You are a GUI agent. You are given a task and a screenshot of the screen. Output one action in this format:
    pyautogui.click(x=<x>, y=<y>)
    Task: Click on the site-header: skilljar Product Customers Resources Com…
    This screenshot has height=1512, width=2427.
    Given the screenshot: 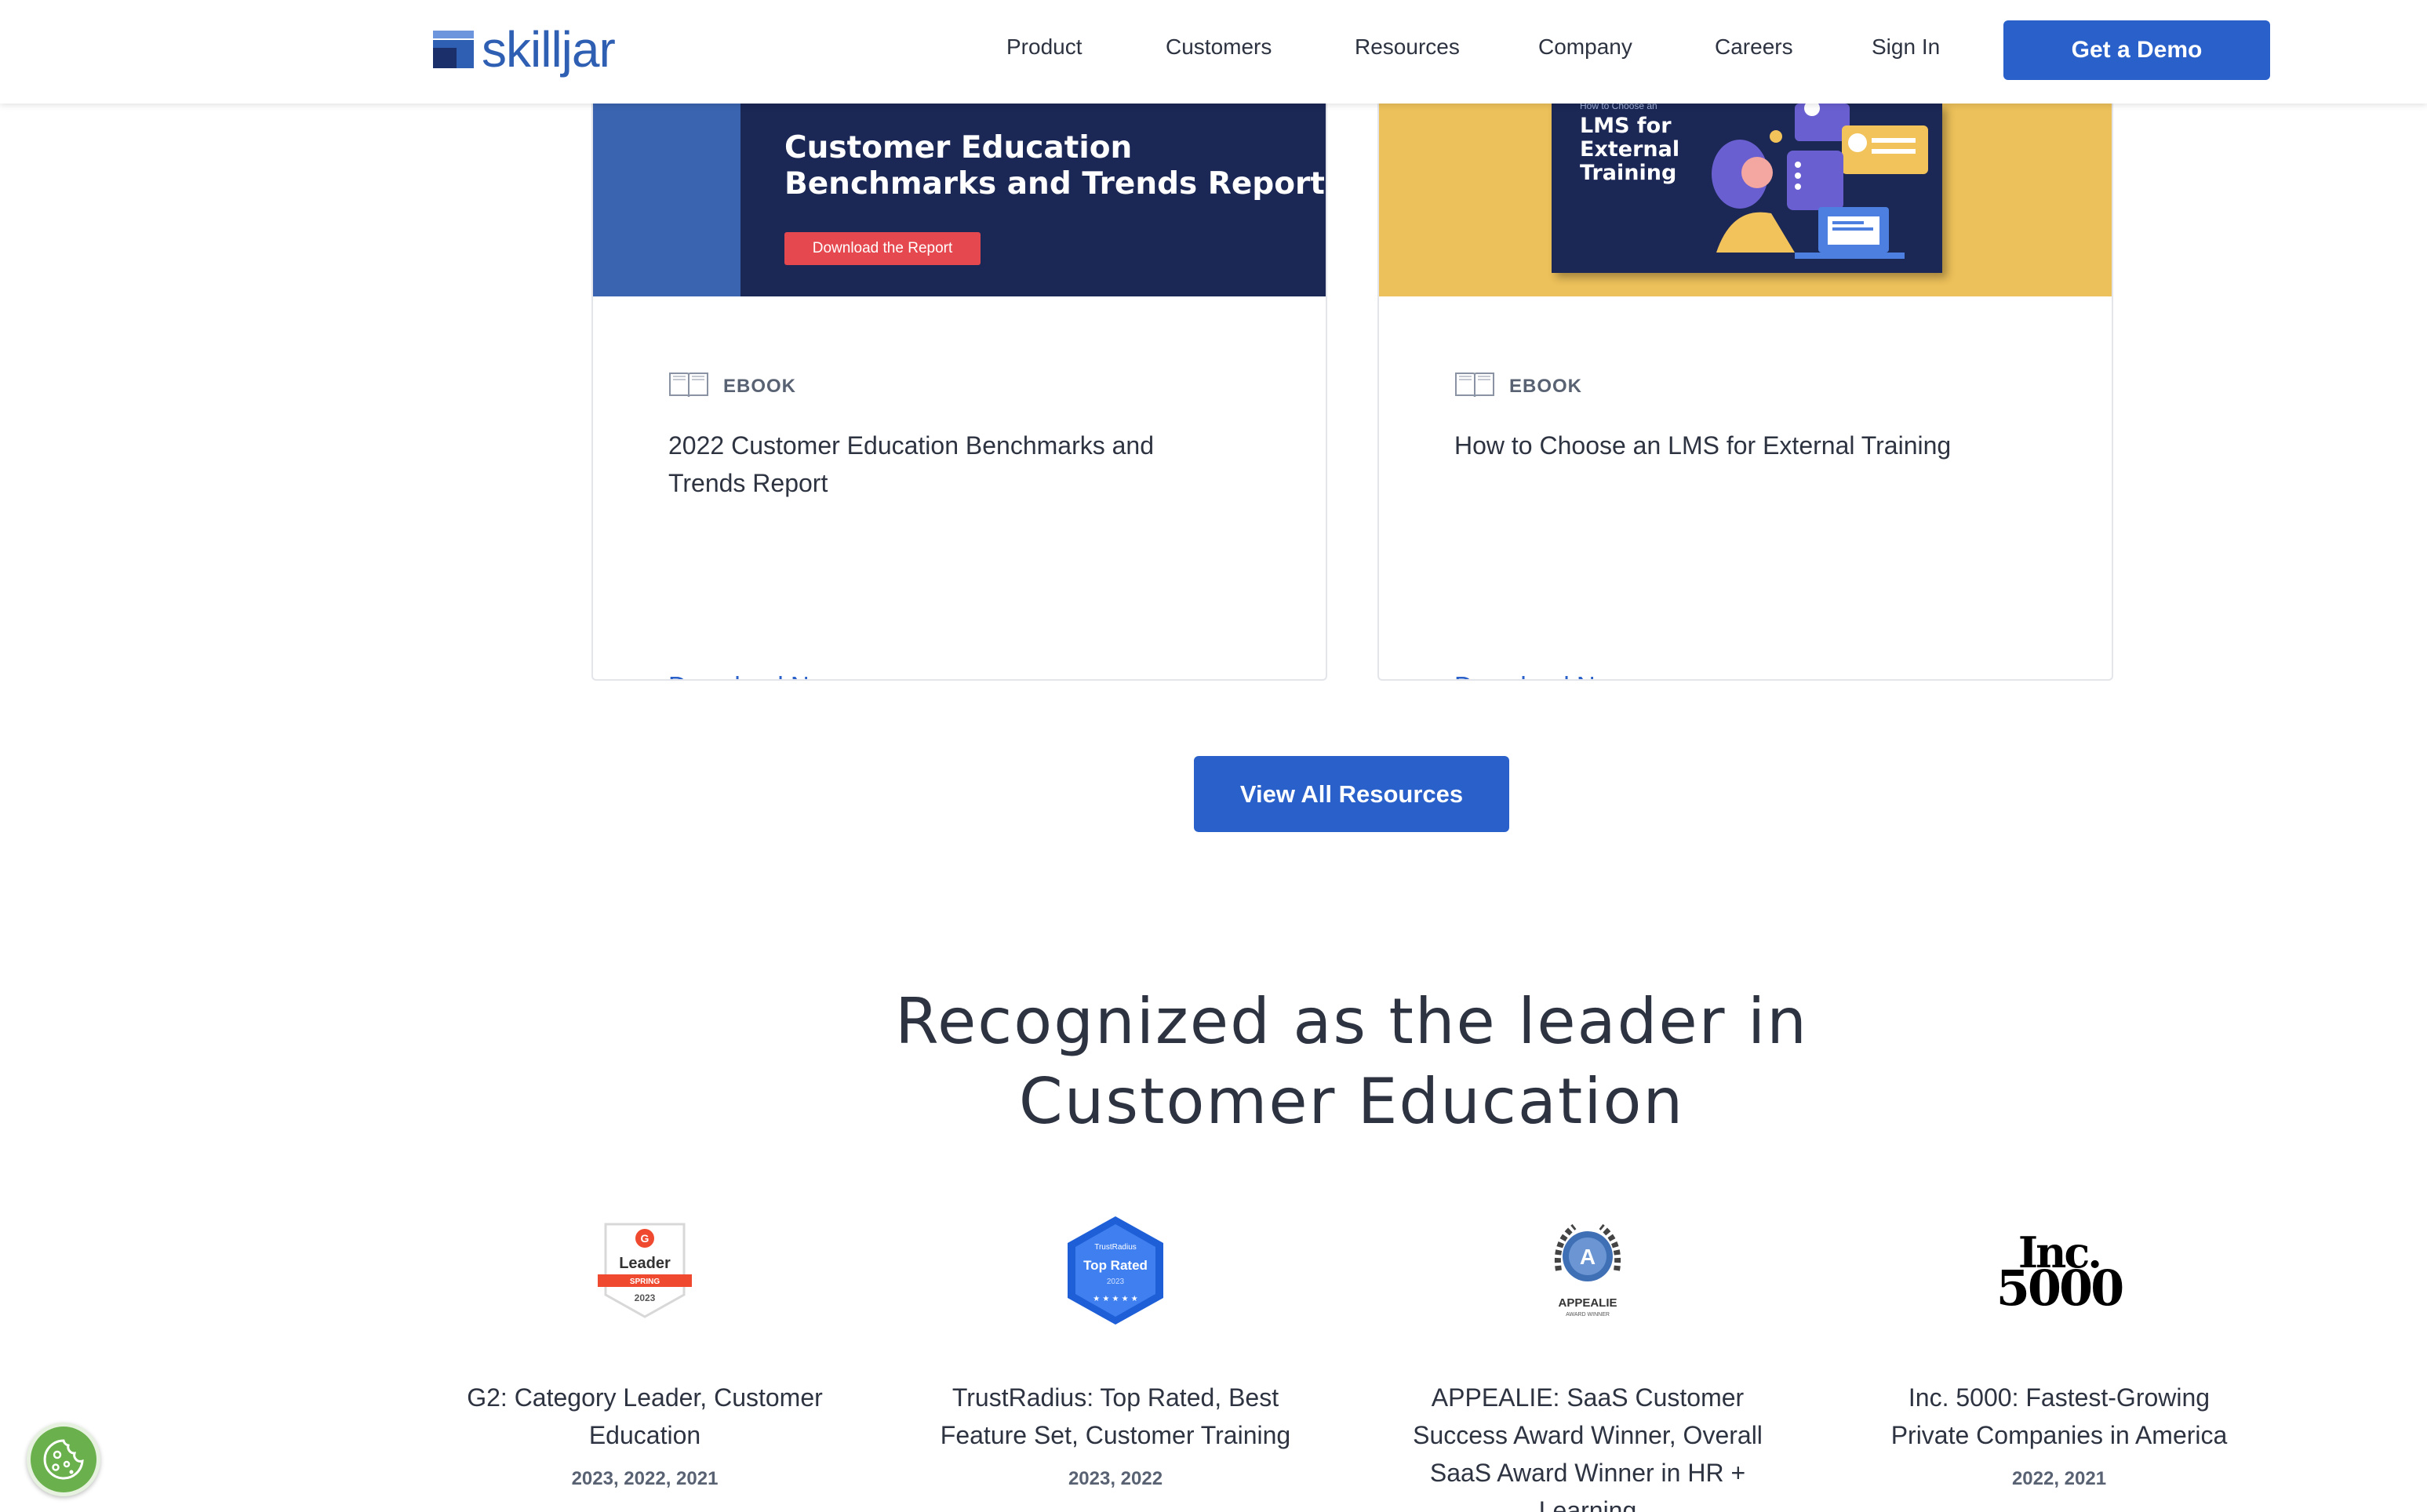 What is the action you would take?
    pyautogui.click(x=1213, y=52)
    